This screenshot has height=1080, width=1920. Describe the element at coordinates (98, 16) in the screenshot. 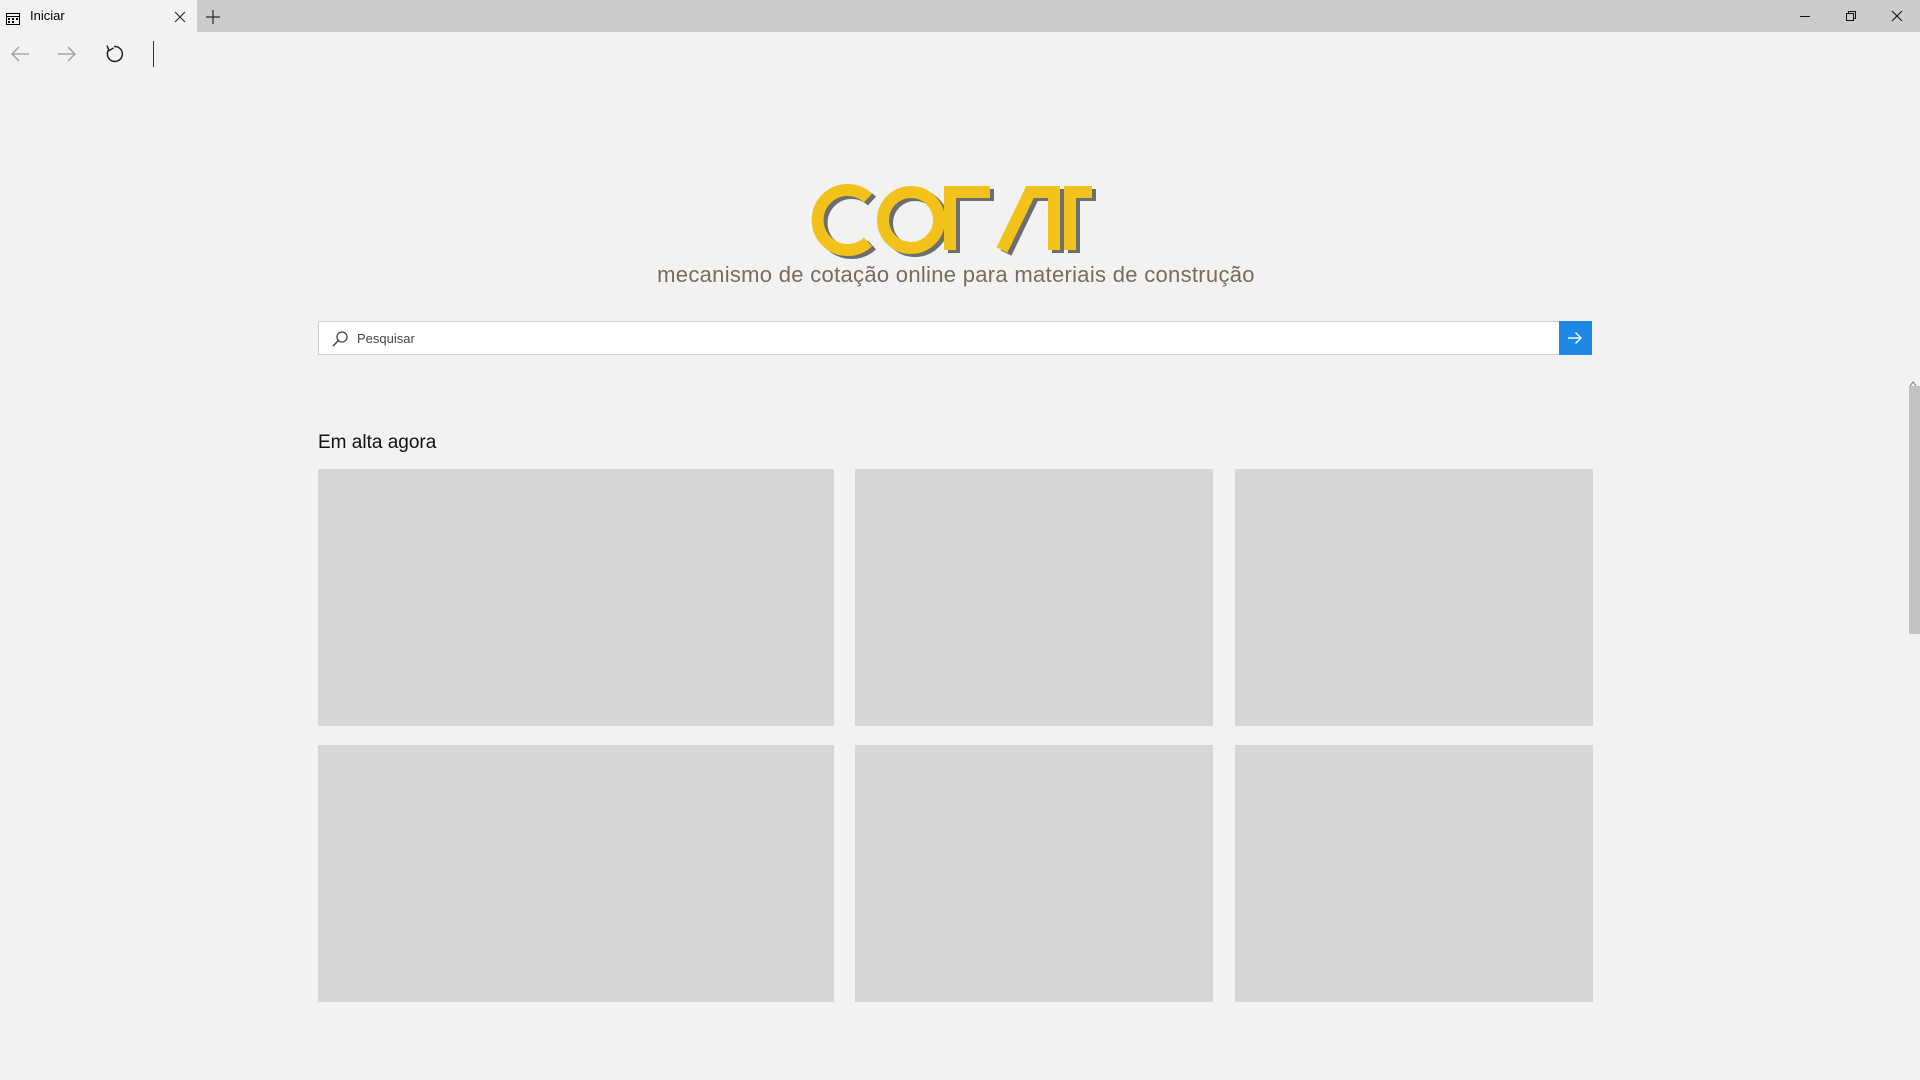

I see `tab-iniciar: Iniciar` at that location.